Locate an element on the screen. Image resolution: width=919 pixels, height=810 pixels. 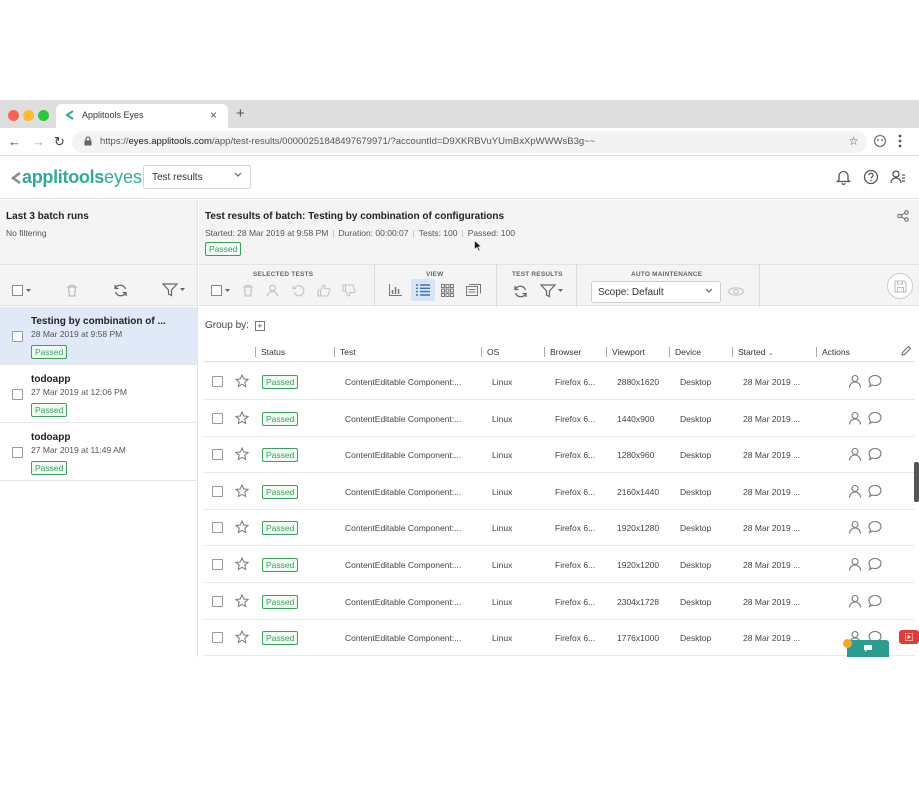
edit-columns-icon is located at coordinates (906, 350).